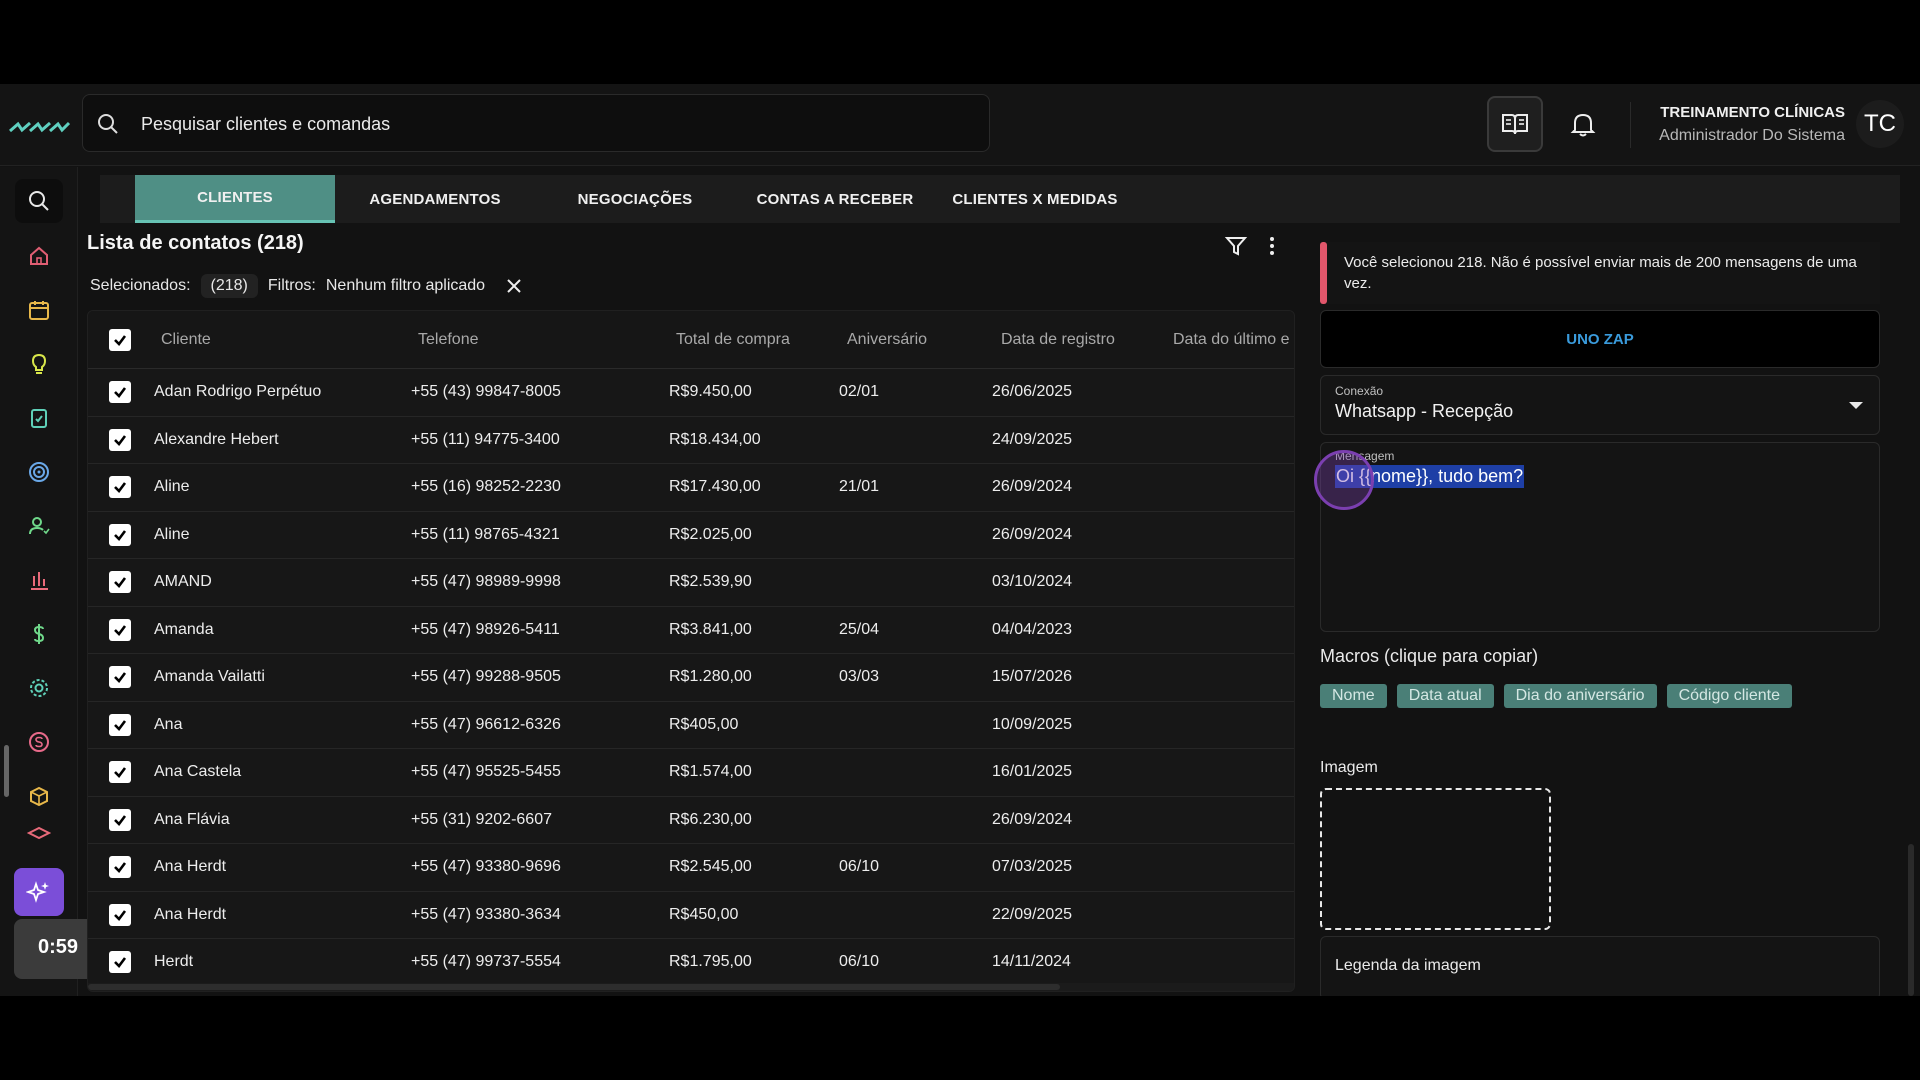  I want to click on macro-chip: Nome, so click(1353, 696).